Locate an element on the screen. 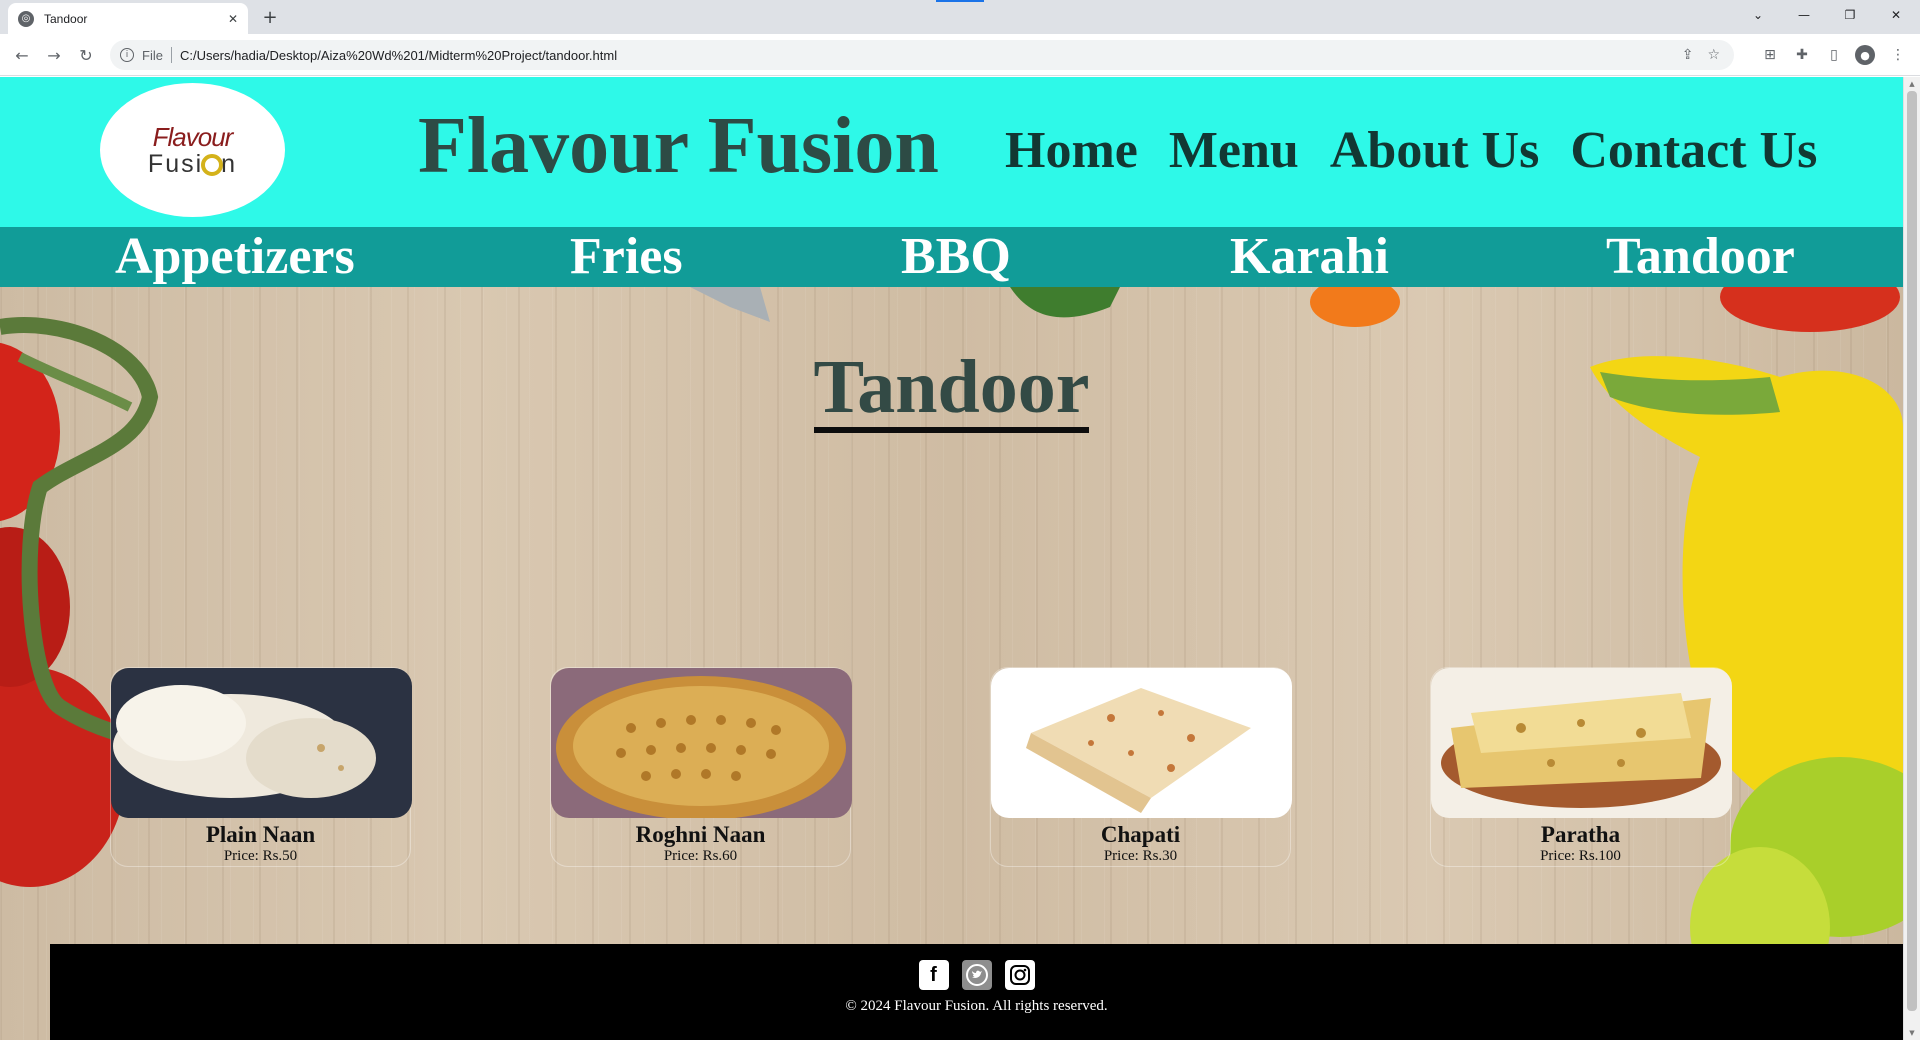 This screenshot has width=1920, height=1040. twitter-icon is located at coordinates (976, 975).